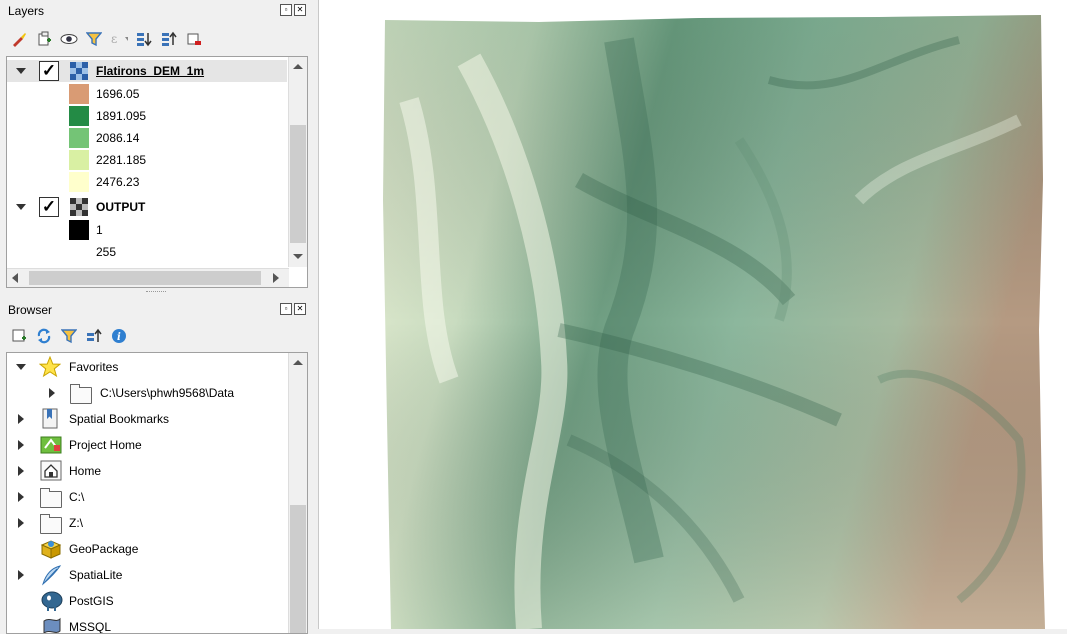 The height and width of the screenshot is (634, 1067). What do you see at coordinates (156, 293) in the screenshot?
I see `panel-splitter` at bounding box center [156, 293].